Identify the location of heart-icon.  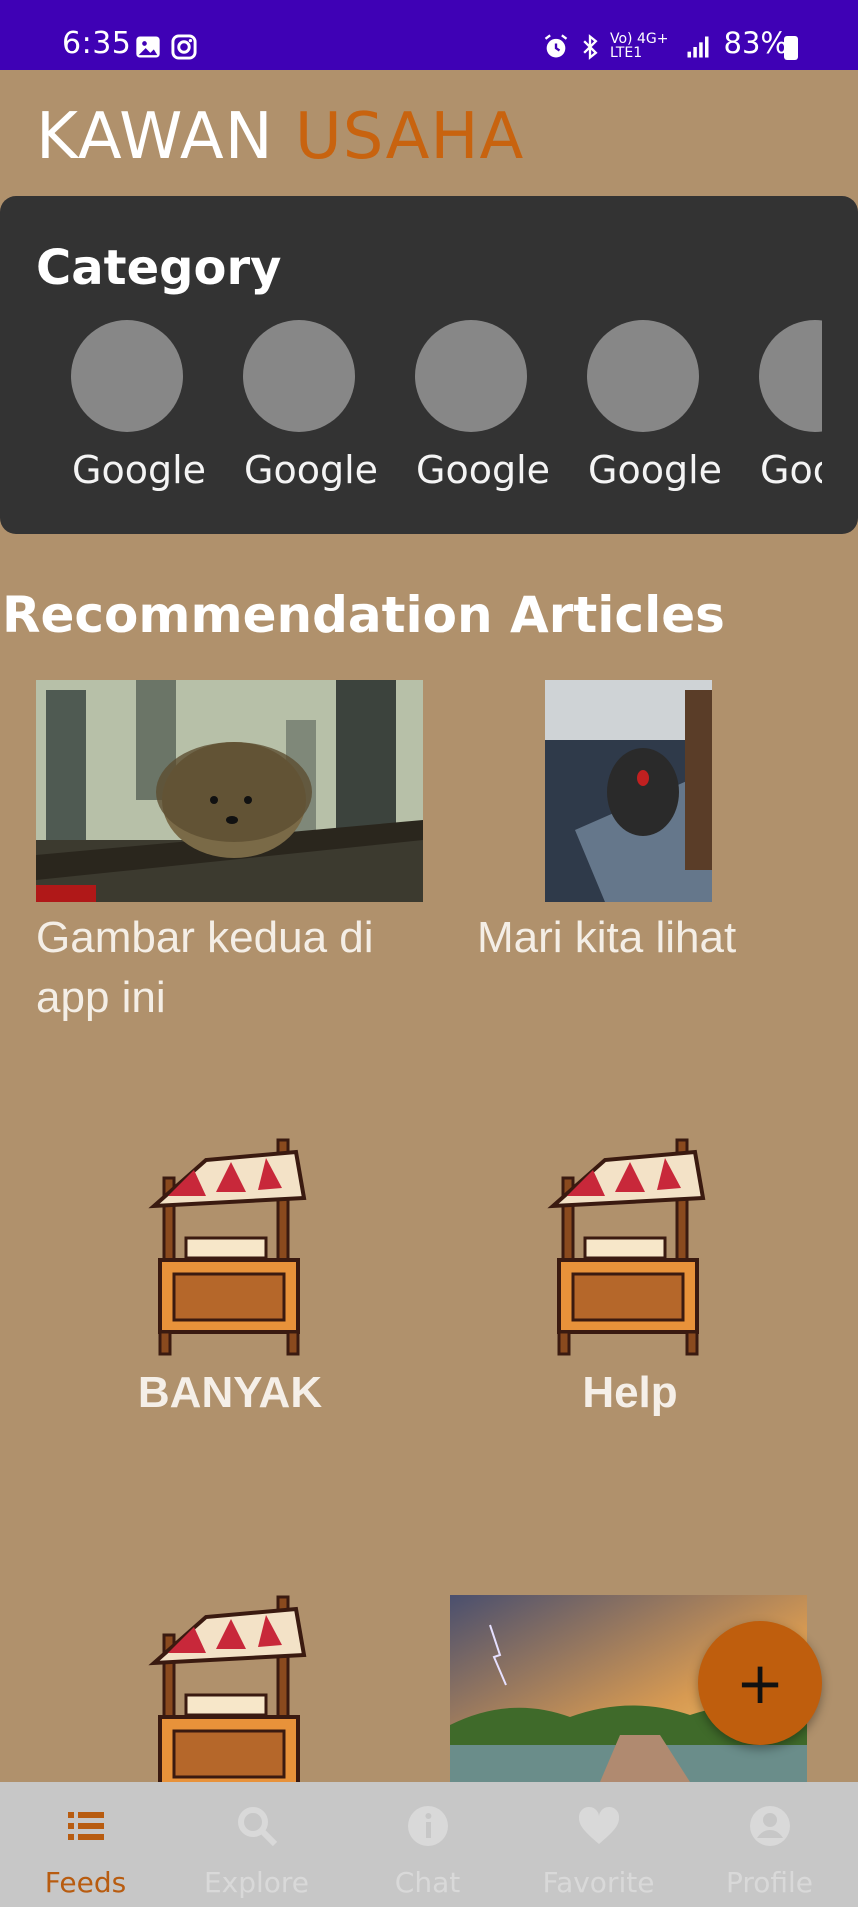
(599, 1825).